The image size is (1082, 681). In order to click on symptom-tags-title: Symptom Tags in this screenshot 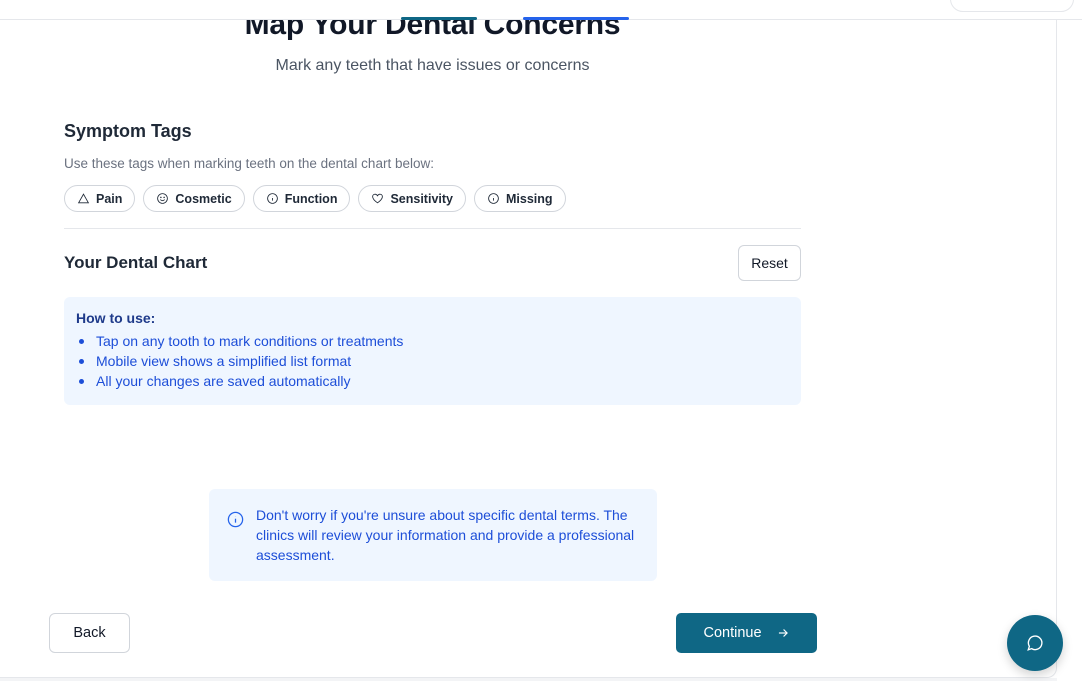, I will do `click(128, 131)`.